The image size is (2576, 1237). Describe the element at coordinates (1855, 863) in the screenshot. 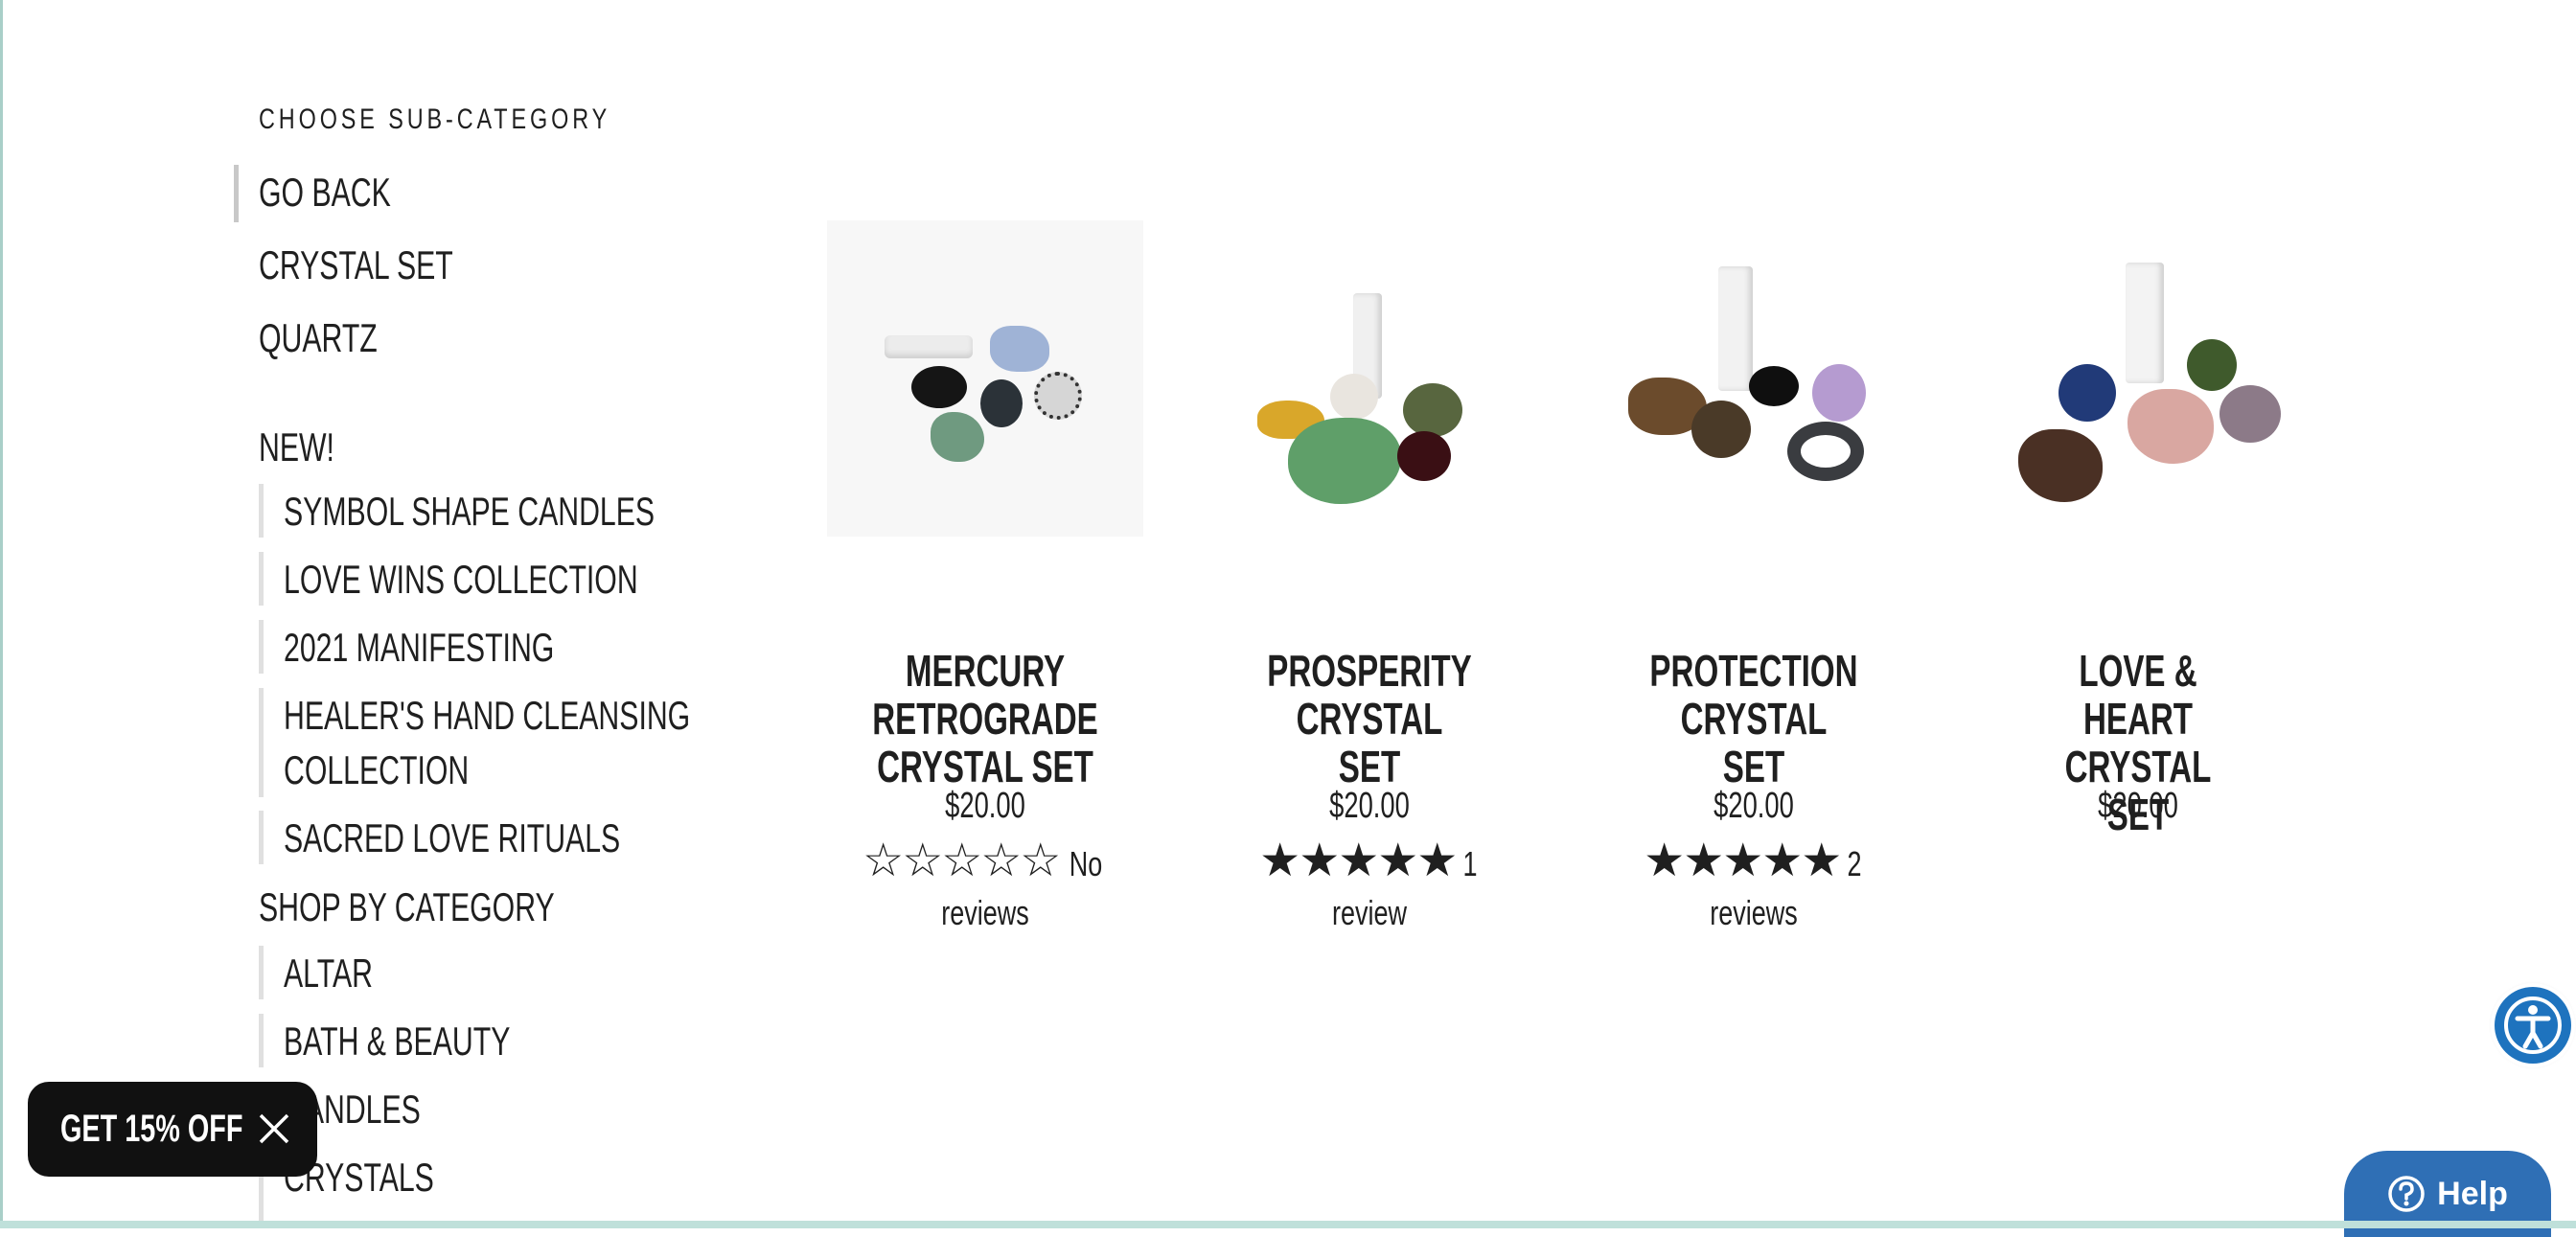

I see `rating-count: 2` at that location.